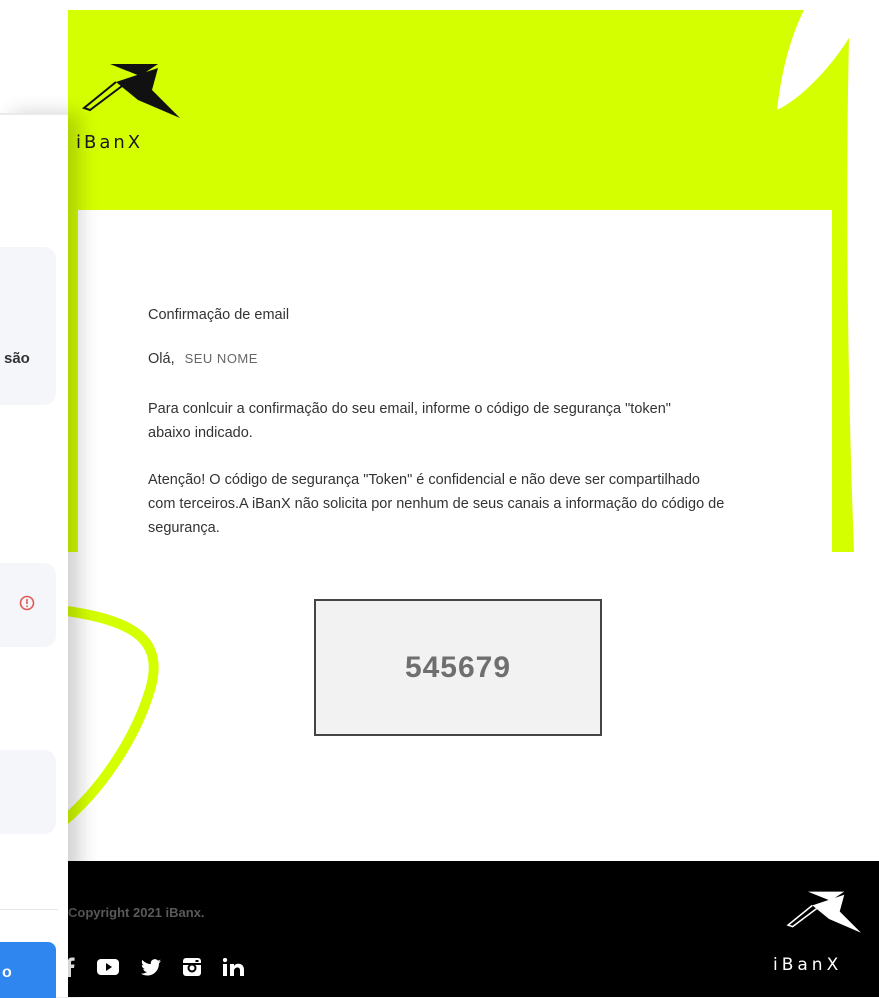 The width and height of the screenshot is (879, 998). Describe the element at coordinates (815, 937) in the screenshot. I see `footer-ibanx-logo: iBanX` at that location.